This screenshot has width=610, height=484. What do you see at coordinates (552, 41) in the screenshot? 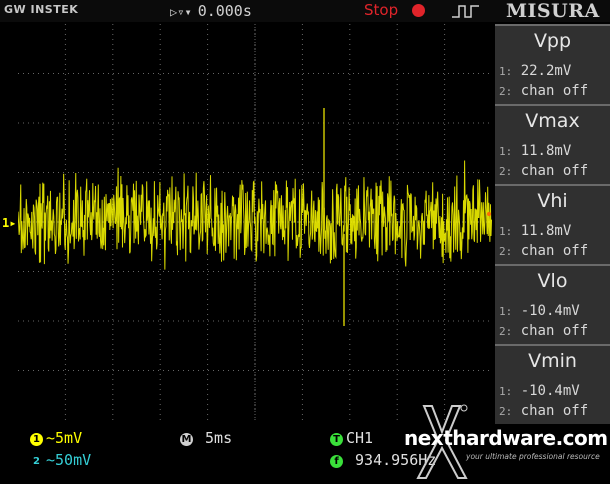
I see `measurement-name: Vpp` at bounding box center [552, 41].